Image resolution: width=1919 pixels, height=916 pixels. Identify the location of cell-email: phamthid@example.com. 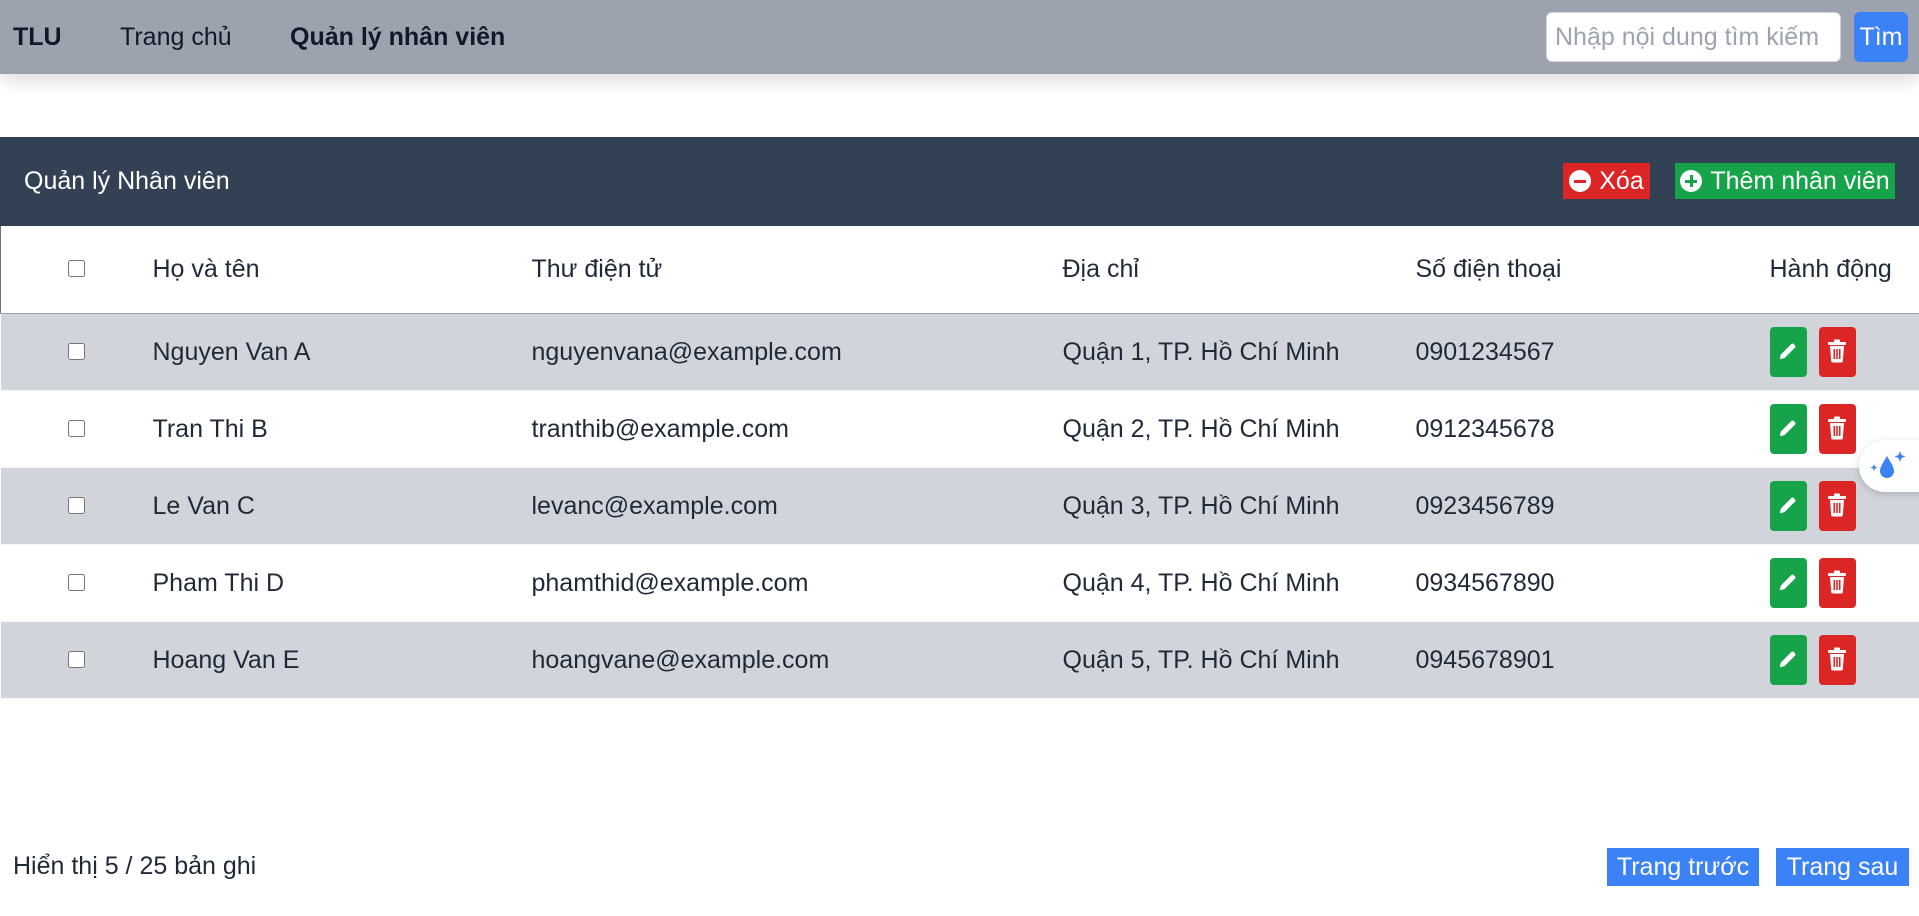
(797, 583).